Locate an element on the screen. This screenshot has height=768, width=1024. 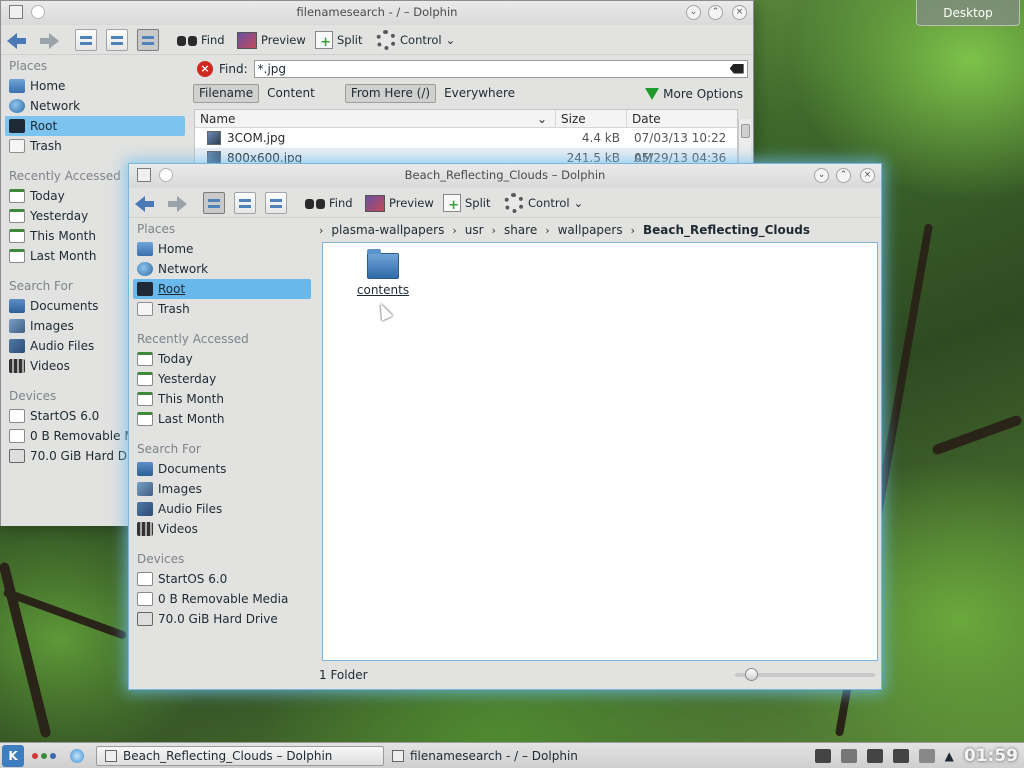
table-row: 3COM.jpg 4.4 kB 07/03/13 10:22 AM is located at coordinates (466, 145).